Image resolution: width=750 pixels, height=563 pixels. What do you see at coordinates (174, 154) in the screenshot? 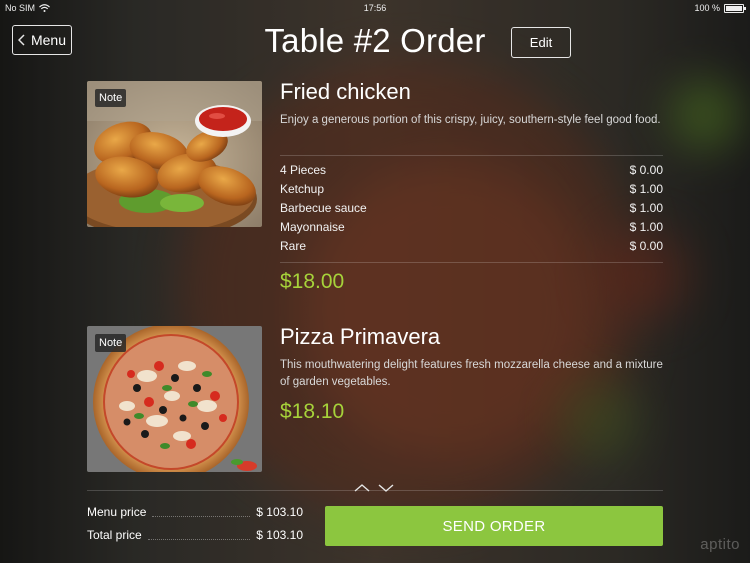
I see `fried-chicken-image: Note` at bounding box center [174, 154].